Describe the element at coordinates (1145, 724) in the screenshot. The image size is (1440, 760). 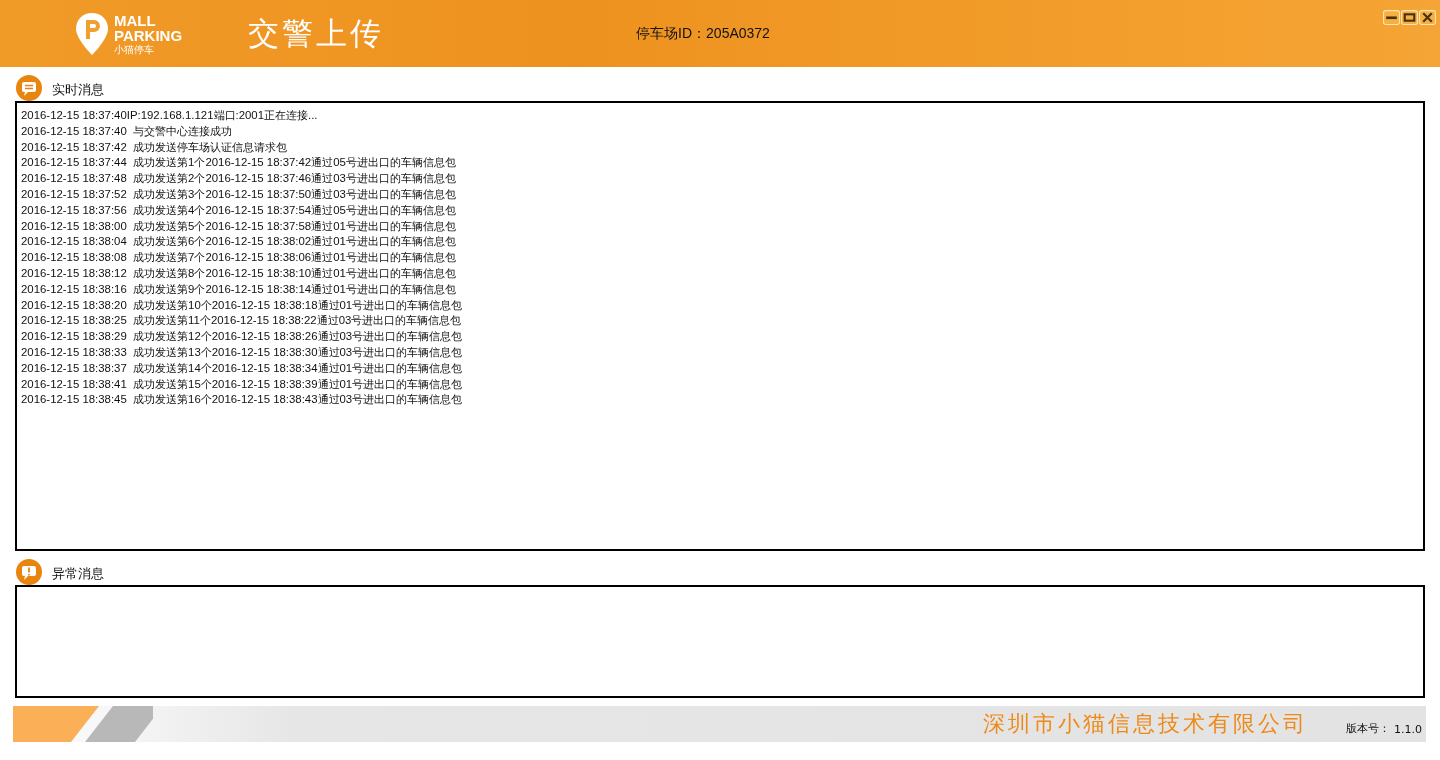
I see `company-name: 深圳市小猫信息技术有限公司` at that location.